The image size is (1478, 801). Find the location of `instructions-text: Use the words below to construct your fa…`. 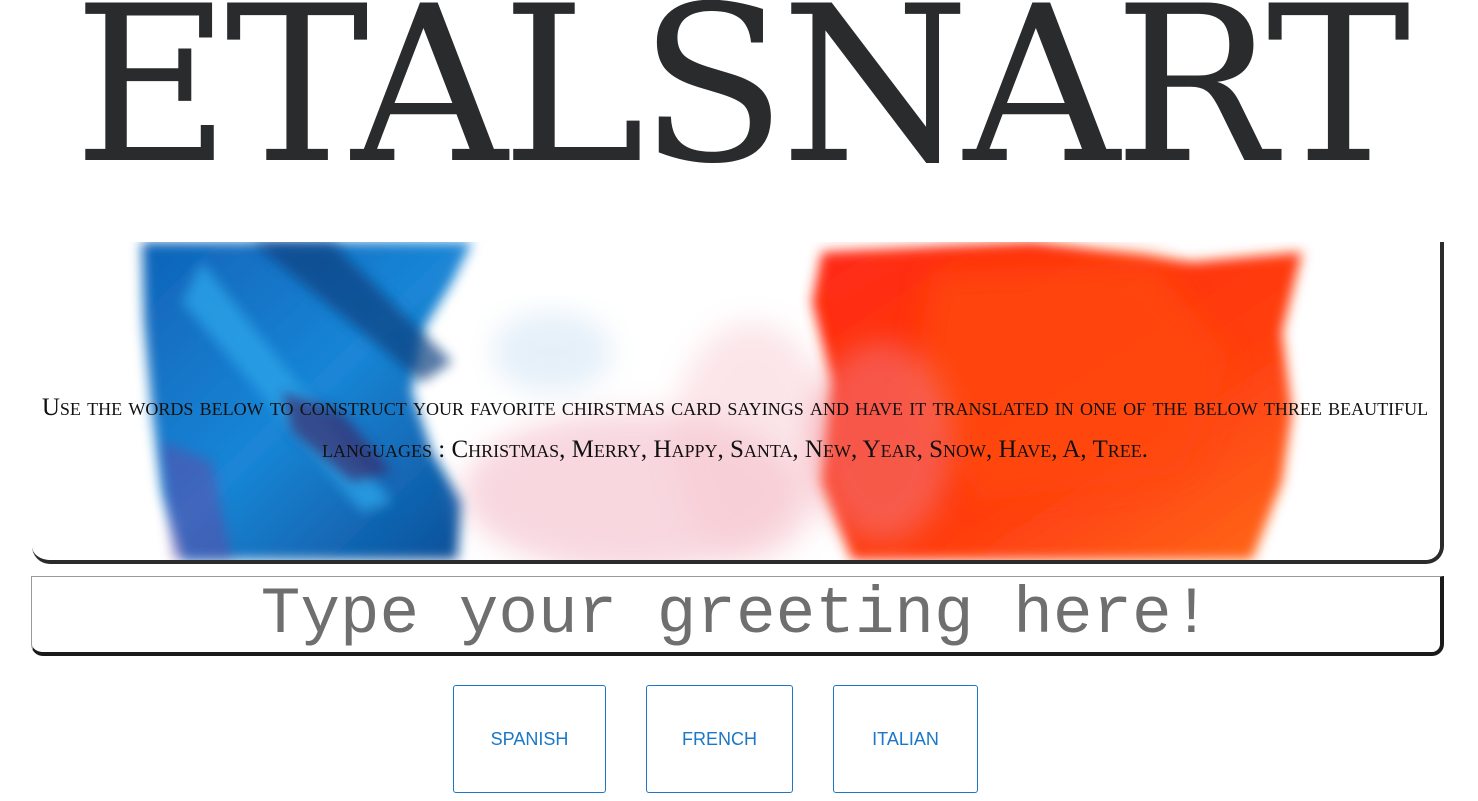

instructions-text: Use the words below to construct your fa… is located at coordinates (735, 428).